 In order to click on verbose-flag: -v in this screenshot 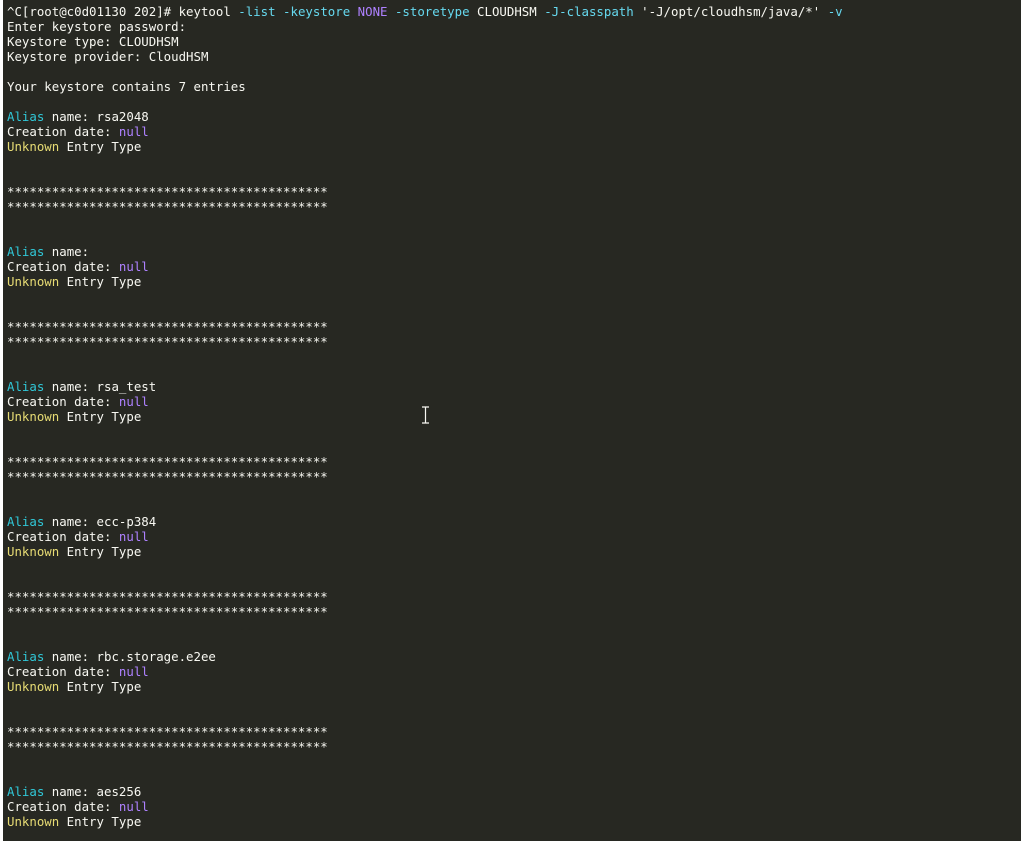, I will do `click(835, 11)`.